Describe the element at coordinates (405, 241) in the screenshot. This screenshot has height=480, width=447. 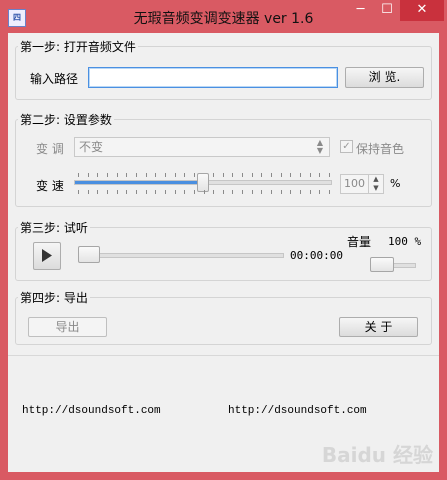
I see `volume-value: 100 %` at that location.